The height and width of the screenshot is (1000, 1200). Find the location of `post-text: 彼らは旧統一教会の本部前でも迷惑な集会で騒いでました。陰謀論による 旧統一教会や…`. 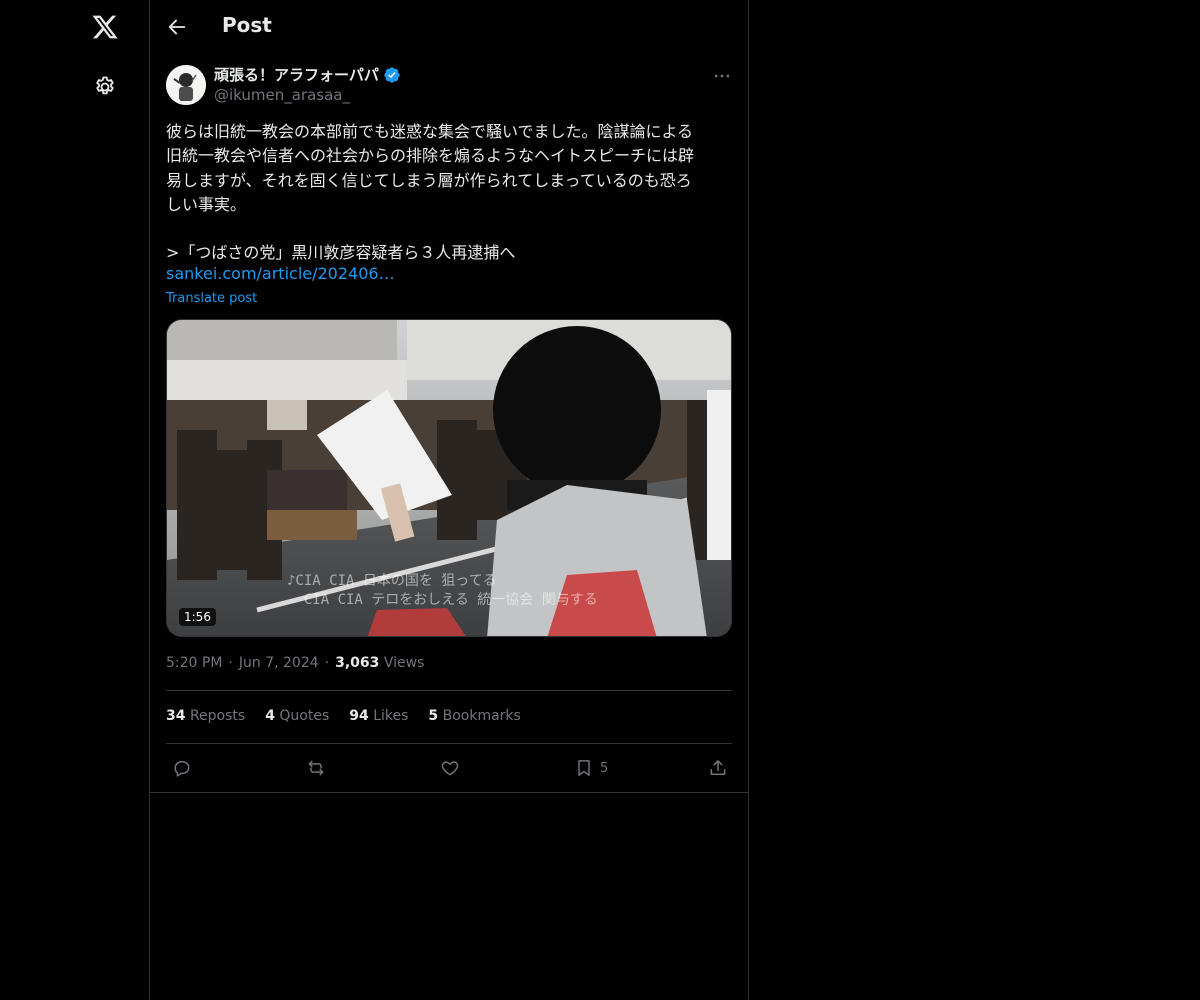

post-text: 彼らは旧統一教会の本部前でも迷惑な集会で騒いでました。陰謀論による 旧統一教会や… is located at coordinates (430, 192).